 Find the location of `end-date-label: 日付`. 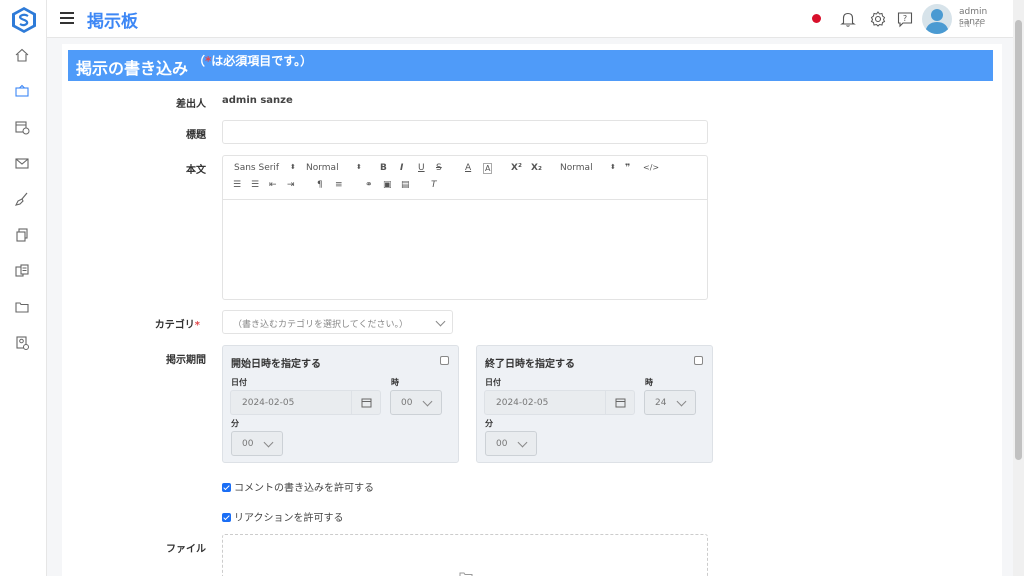

end-date-label: 日付 is located at coordinates (493, 382).